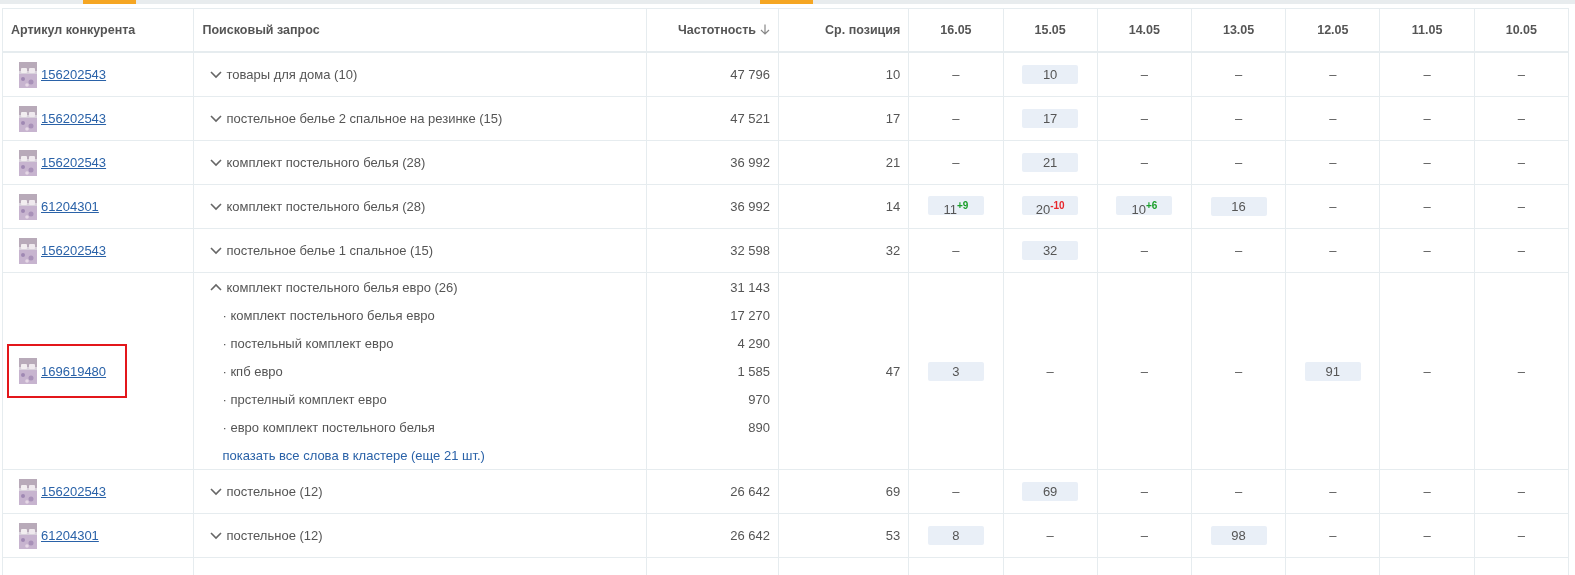 The image size is (1575, 575). Describe the element at coordinates (750, 250) in the screenshot. I see `frequency-value: 32 598` at that location.